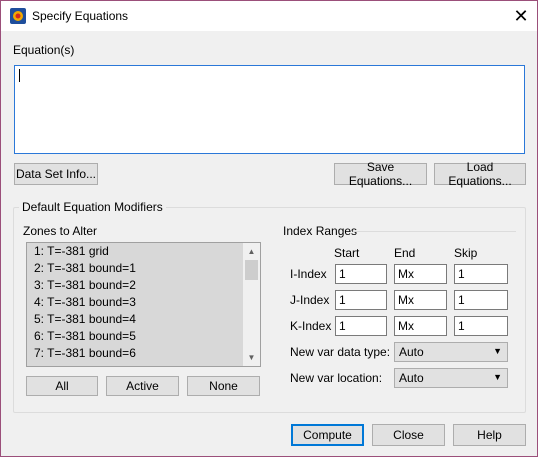  What do you see at coordinates (251, 270) in the screenshot?
I see `scroll-thumb` at bounding box center [251, 270].